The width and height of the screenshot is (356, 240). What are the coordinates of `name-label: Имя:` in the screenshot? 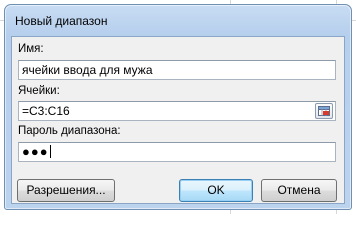 It's located at (31, 49).